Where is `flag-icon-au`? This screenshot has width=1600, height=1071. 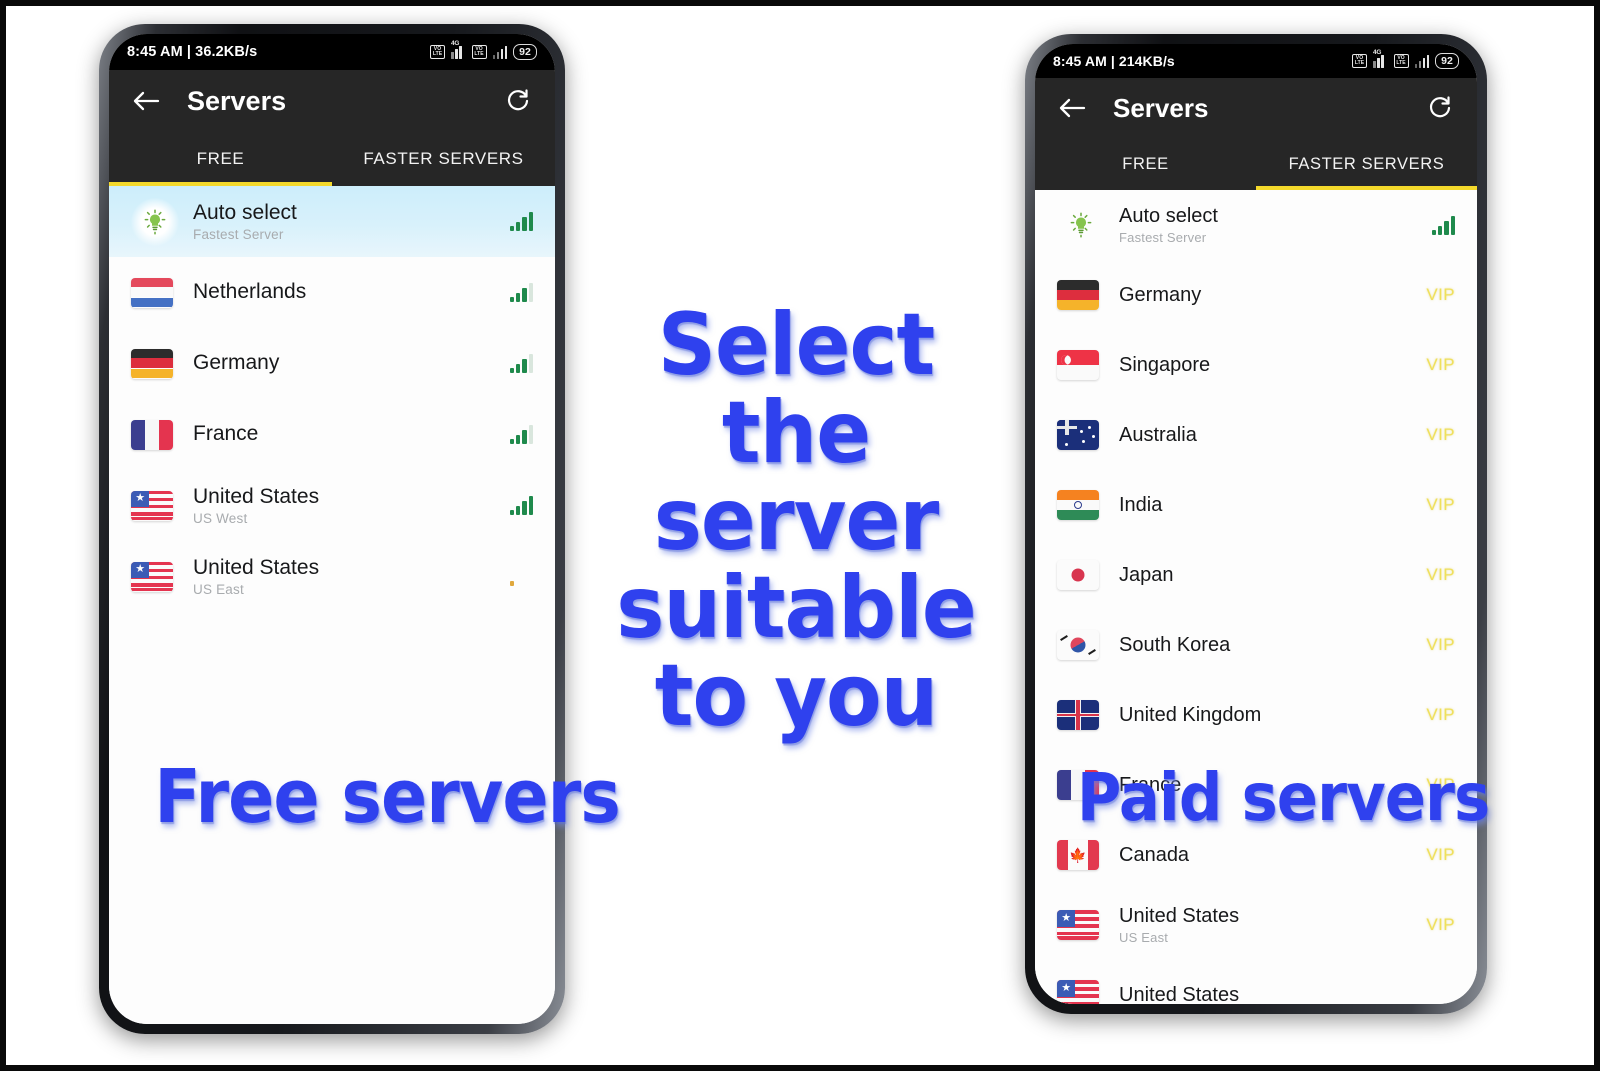 flag-icon-au is located at coordinates (1078, 435).